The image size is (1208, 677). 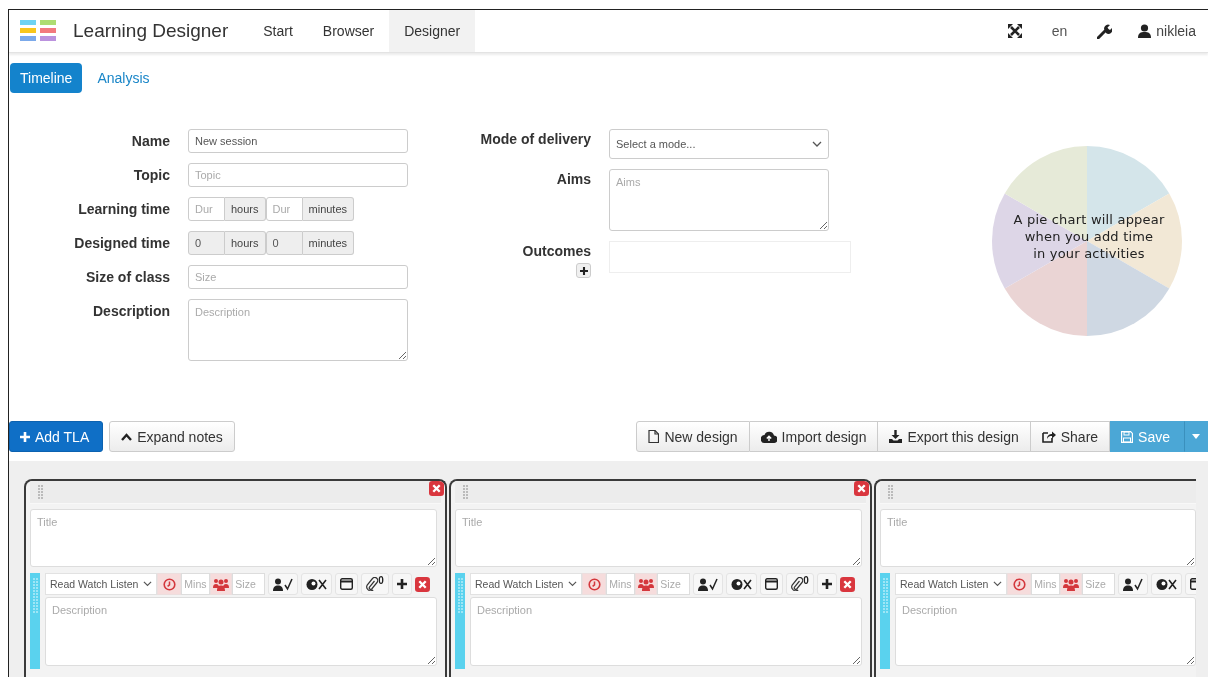 What do you see at coordinates (1014, 31) in the screenshot?
I see `expand-arrows-icon` at bounding box center [1014, 31].